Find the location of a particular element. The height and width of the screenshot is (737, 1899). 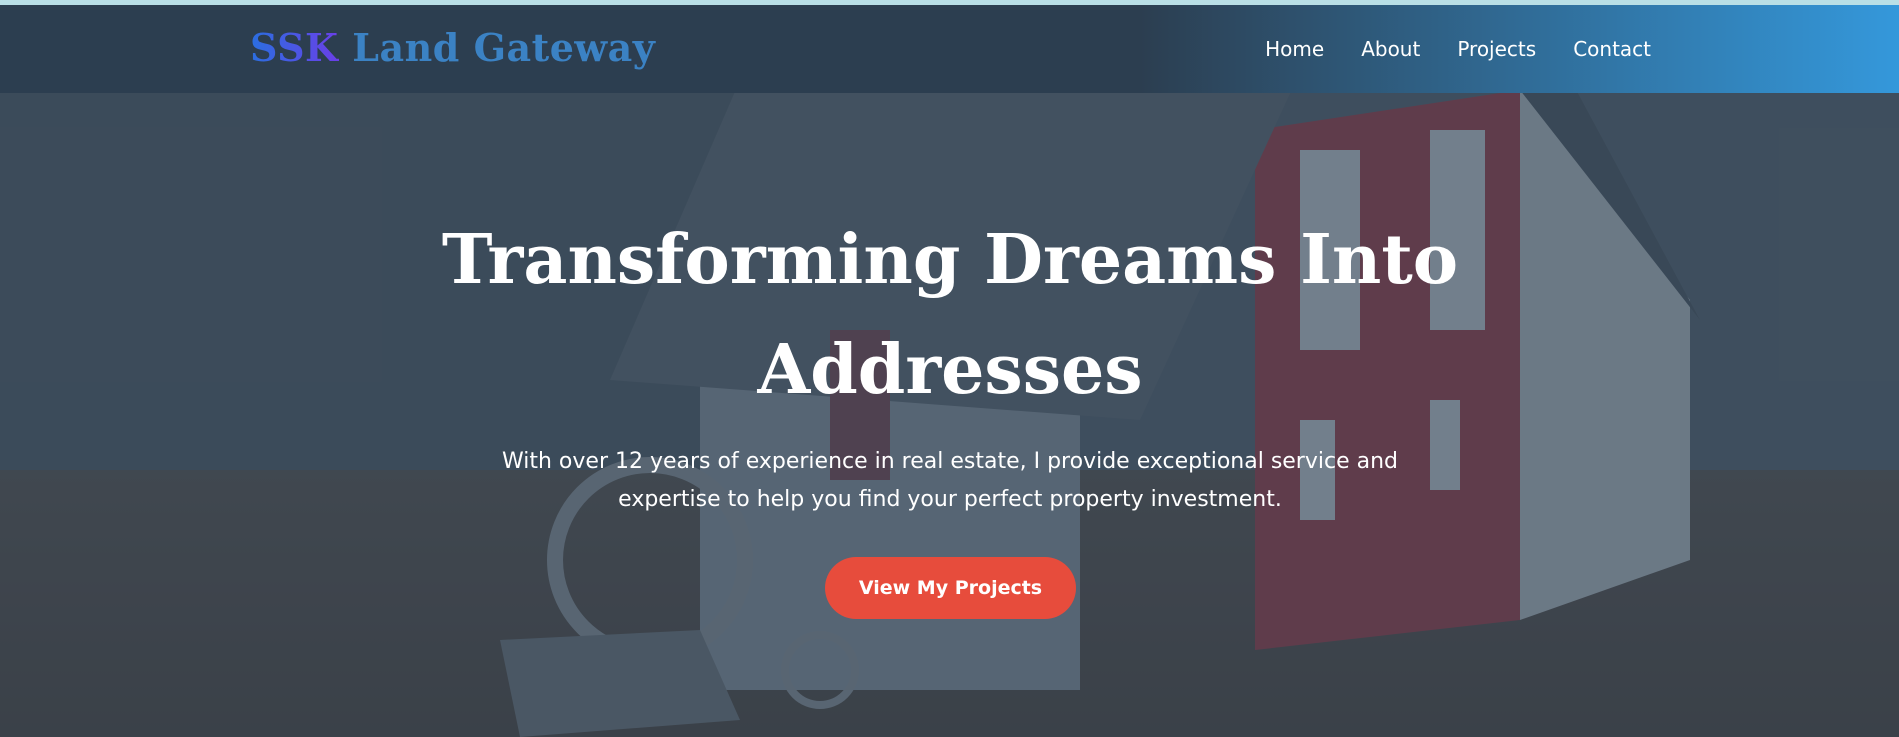

nav-link-projects: Projects is located at coordinates (1496, 49).